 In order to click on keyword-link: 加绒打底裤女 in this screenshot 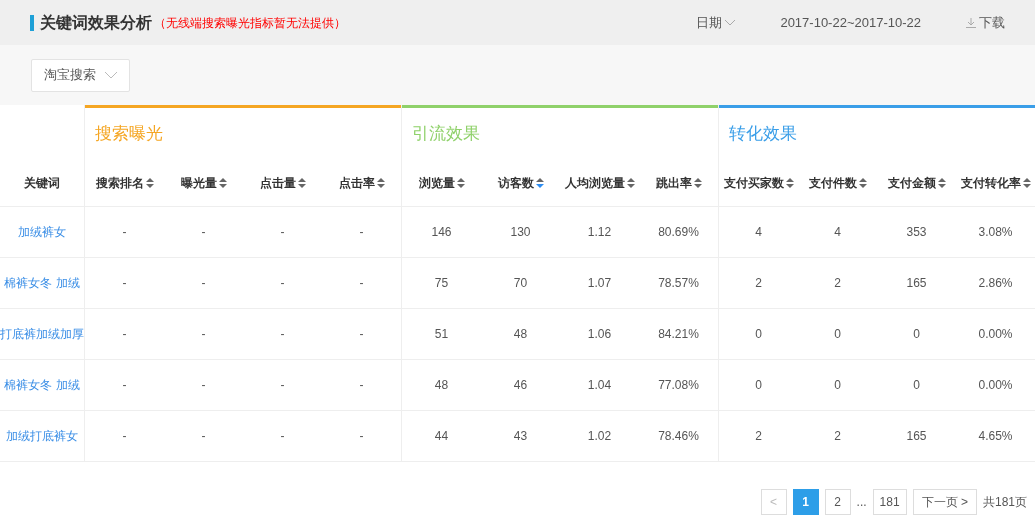, I will do `click(42, 436)`.